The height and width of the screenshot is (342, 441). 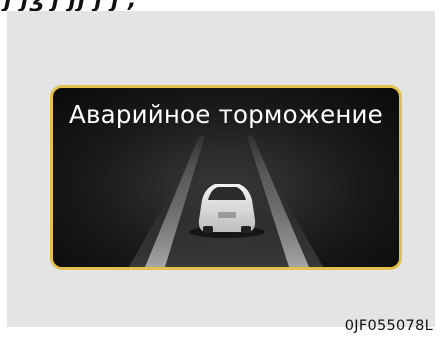 What do you see at coordinates (220, 5) in the screenshot?
I see `cropped-heading-fragment: ʃ ʃʒ ʃ ʃʃ ʃ ʃ ,` at bounding box center [220, 5].